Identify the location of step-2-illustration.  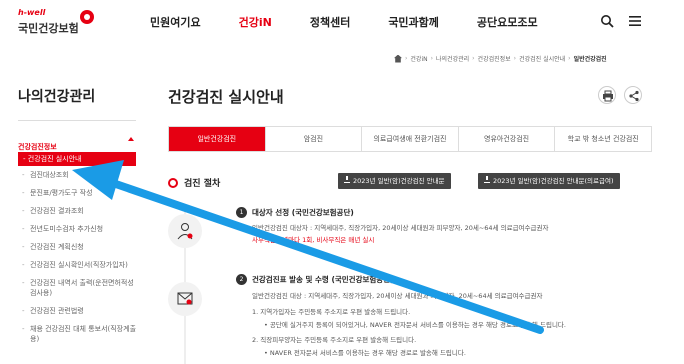
(185, 299).